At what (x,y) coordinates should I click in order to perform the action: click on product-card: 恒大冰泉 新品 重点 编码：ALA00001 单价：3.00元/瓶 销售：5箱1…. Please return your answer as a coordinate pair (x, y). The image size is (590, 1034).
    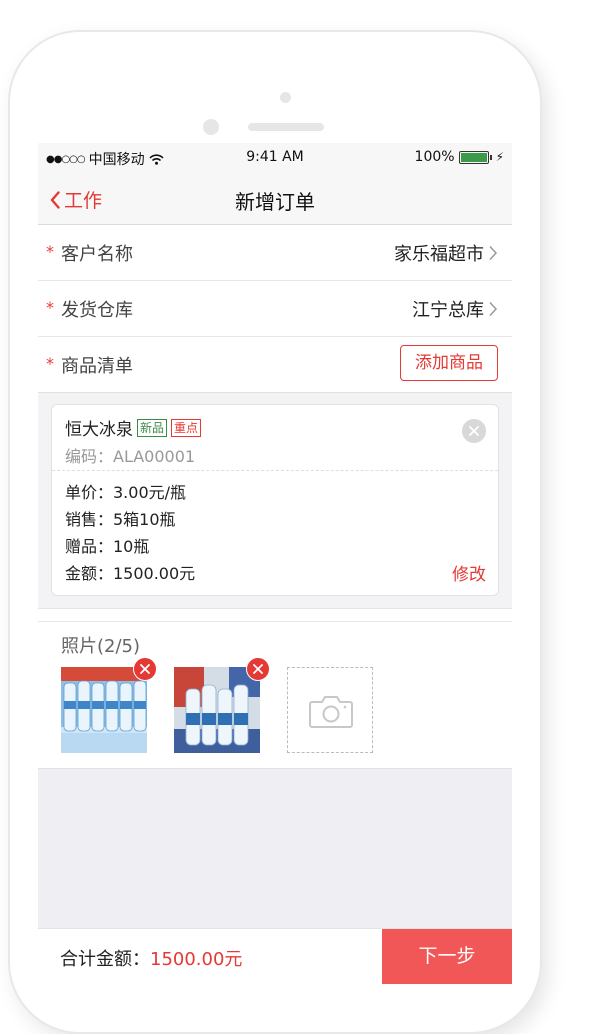
    Looking at the image, I should click on (275, 500).